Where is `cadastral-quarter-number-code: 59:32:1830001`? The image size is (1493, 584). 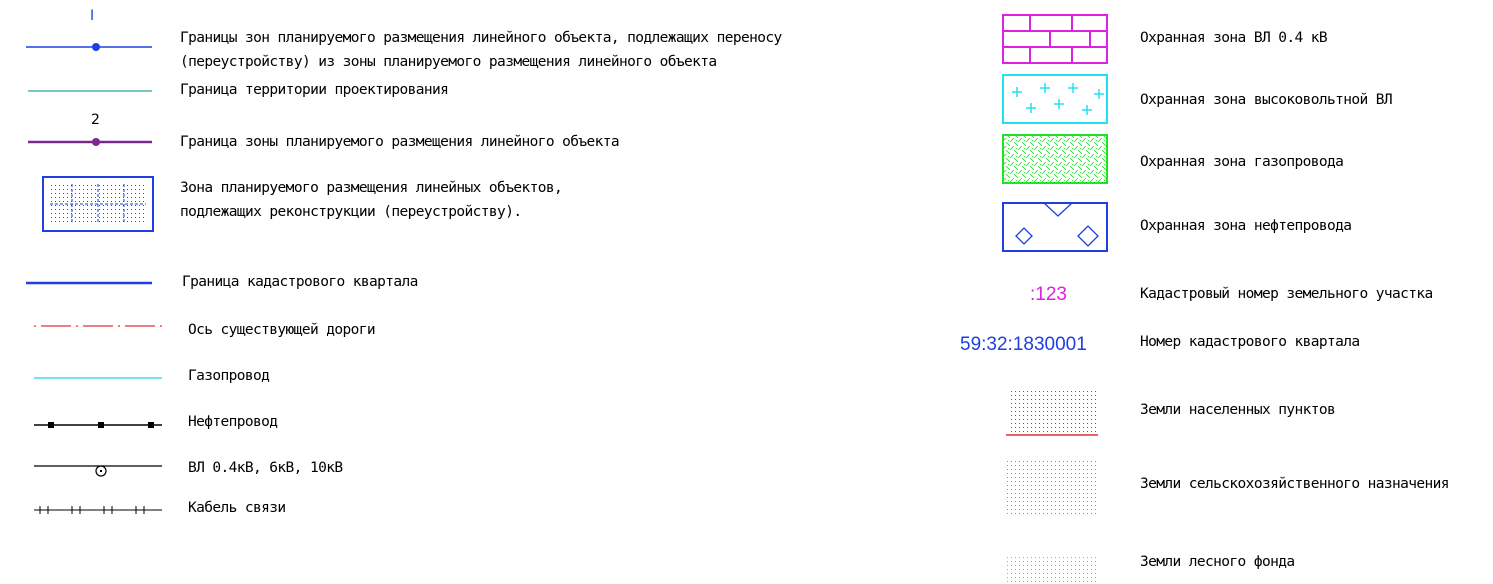
cadastral-quarter-number-code: 59:32:1830001 is located at coordinates (1023, 344).